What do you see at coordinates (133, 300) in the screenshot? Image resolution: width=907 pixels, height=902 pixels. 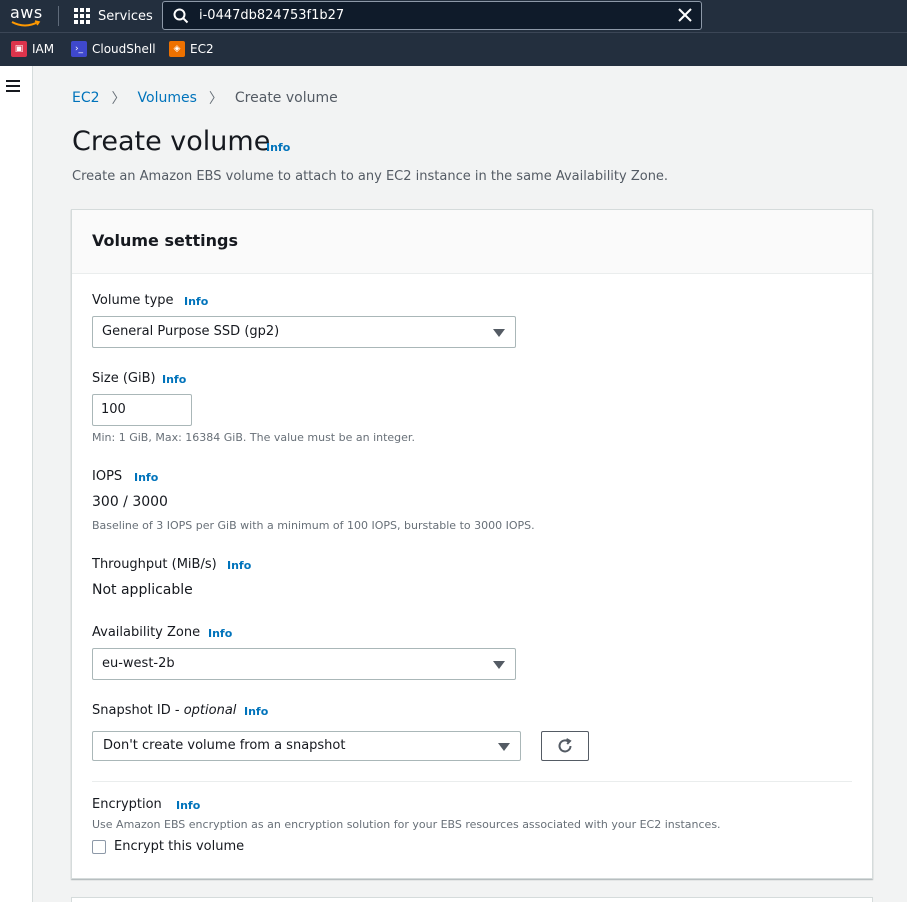 I see `volume-type-label: Volume type` at bounding box center [133, 300].